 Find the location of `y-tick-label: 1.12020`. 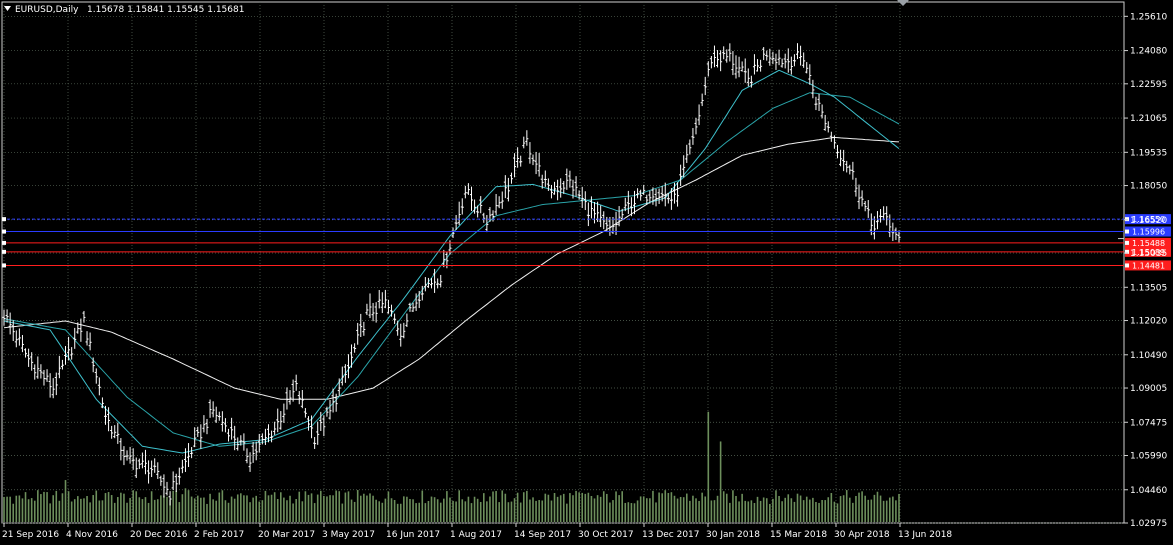

y-tick-label: 1.12020 is located at coordinates (1148, 322).